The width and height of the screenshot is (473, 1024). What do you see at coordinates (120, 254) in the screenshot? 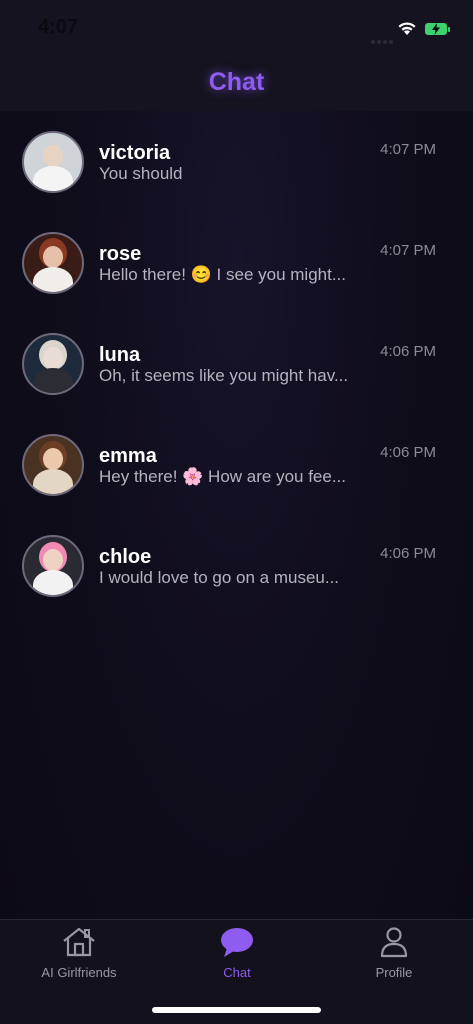
I see `chat-name: rose` at bounding box center [120, 254].